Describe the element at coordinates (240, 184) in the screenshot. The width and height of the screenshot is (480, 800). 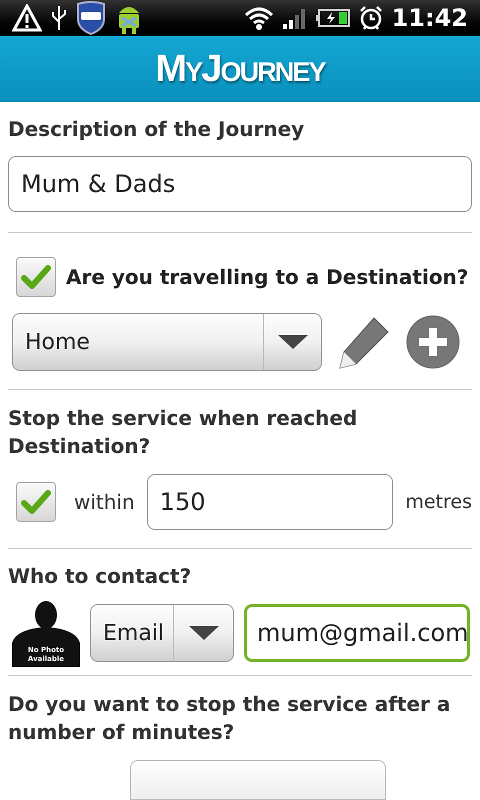
I see `description-input-field: Mum & Dads` at that location.